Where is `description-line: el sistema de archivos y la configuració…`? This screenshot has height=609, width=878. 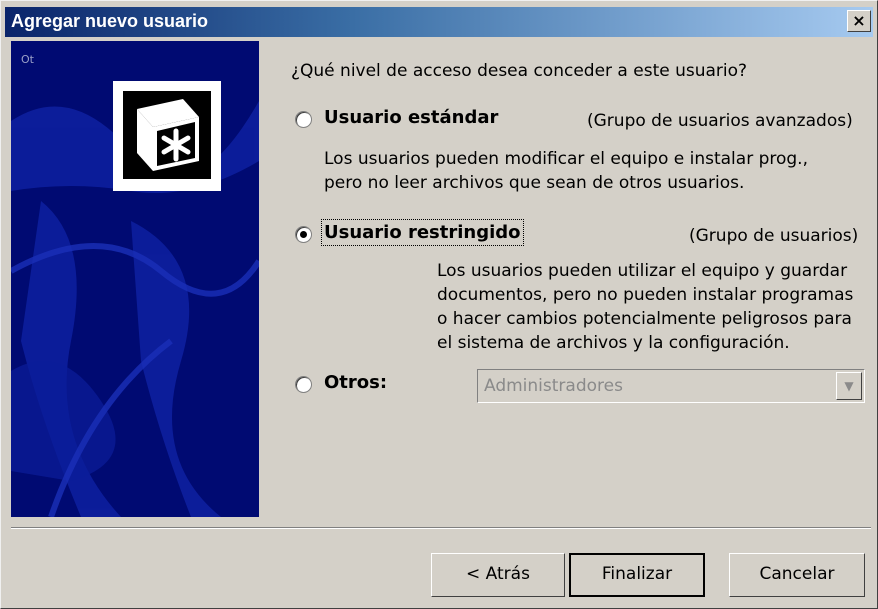
description-line: el sistema de archivos y la configuració… is located at coordinates (613, 343).